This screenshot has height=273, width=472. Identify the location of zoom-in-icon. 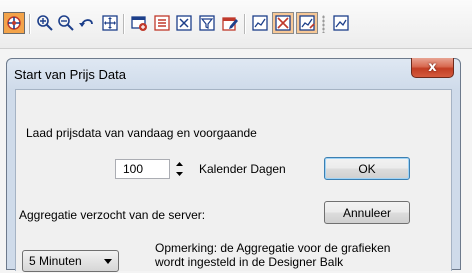
(45, 23).